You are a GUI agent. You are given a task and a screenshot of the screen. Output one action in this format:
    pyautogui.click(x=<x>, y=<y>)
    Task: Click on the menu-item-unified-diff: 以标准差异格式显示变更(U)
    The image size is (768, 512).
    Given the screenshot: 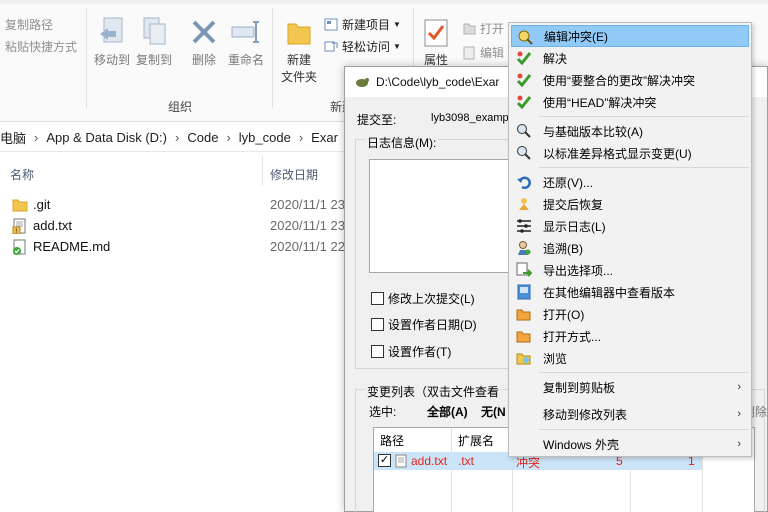 What is the action you would take?
    pyautogui.click(x=630, y=153)
    